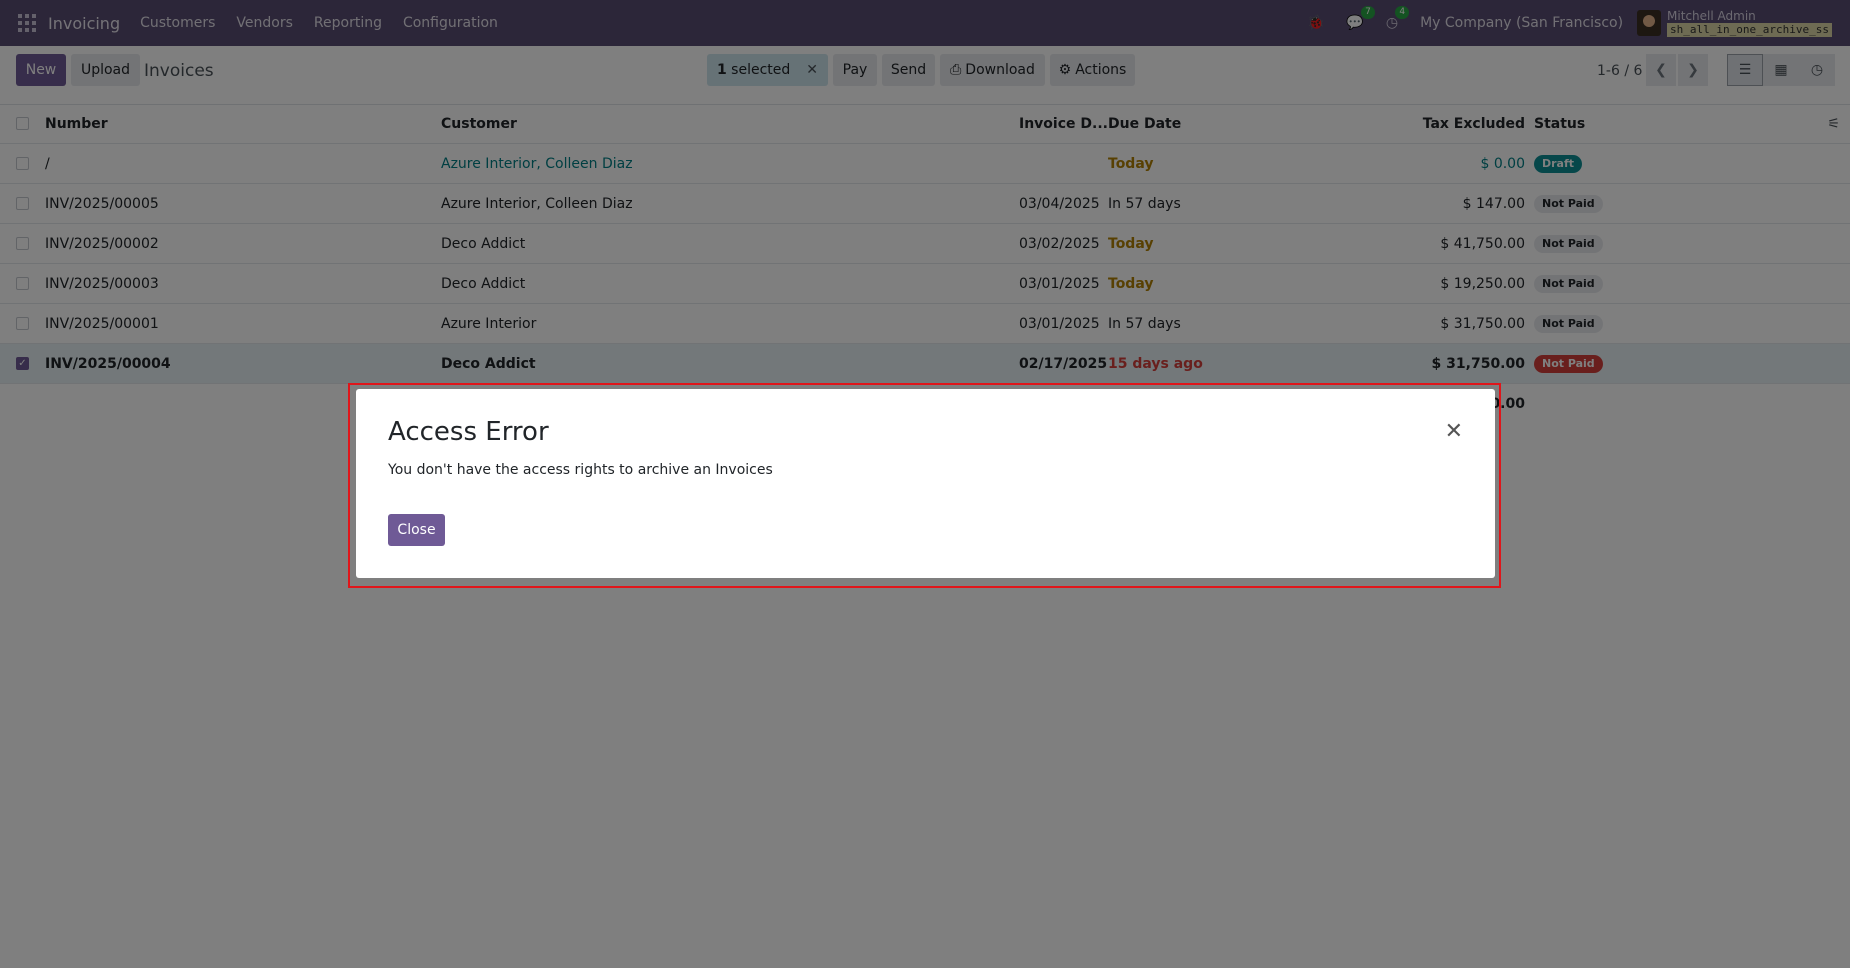 This screenshot has width=1850, height=968. What do you see at coordinates (416, 530) in the screenshot?
I see `close-button: Close` at bounding box center [416, 530].